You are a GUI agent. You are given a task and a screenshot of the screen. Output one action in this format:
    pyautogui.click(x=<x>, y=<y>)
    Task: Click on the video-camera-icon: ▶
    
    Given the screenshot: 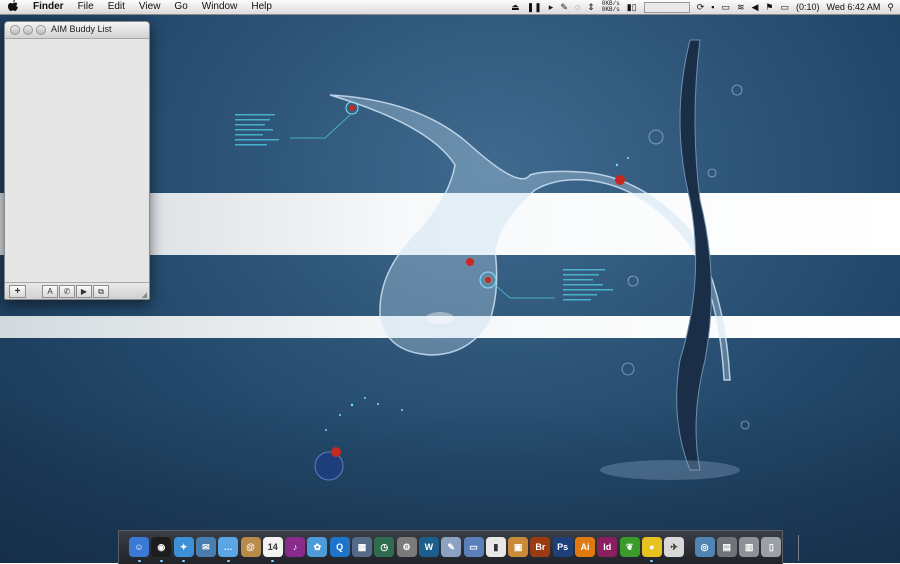 What is the action you would take?
    pyautogui.click(x=84, y=291)
    